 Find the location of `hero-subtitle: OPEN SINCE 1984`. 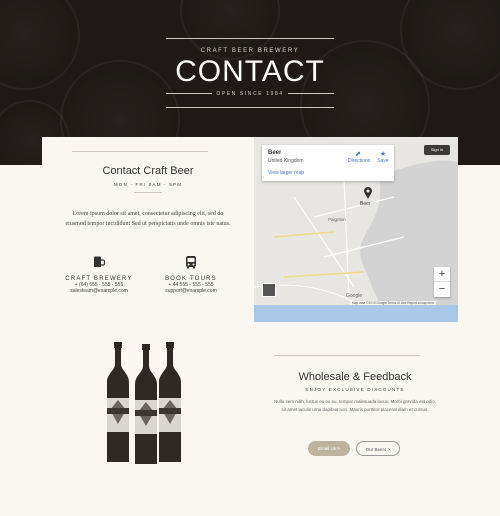

hero-subtitle: OPEN SINCE 1984 is located at coordinates (250, 94).